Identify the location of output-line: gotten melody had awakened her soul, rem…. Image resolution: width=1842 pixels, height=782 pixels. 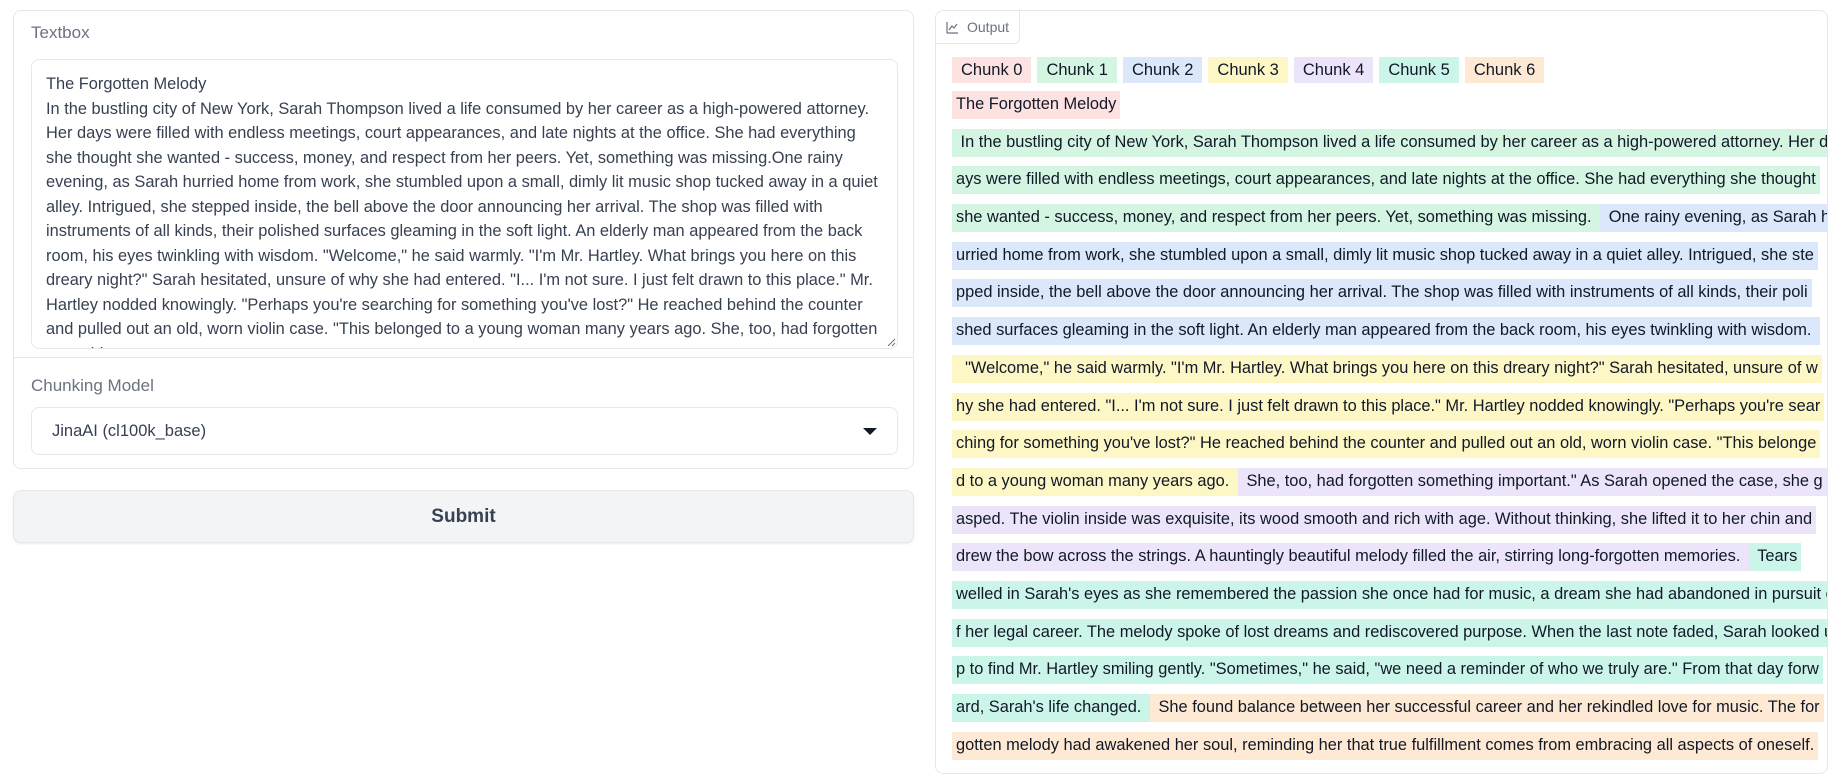
(1386, 750).